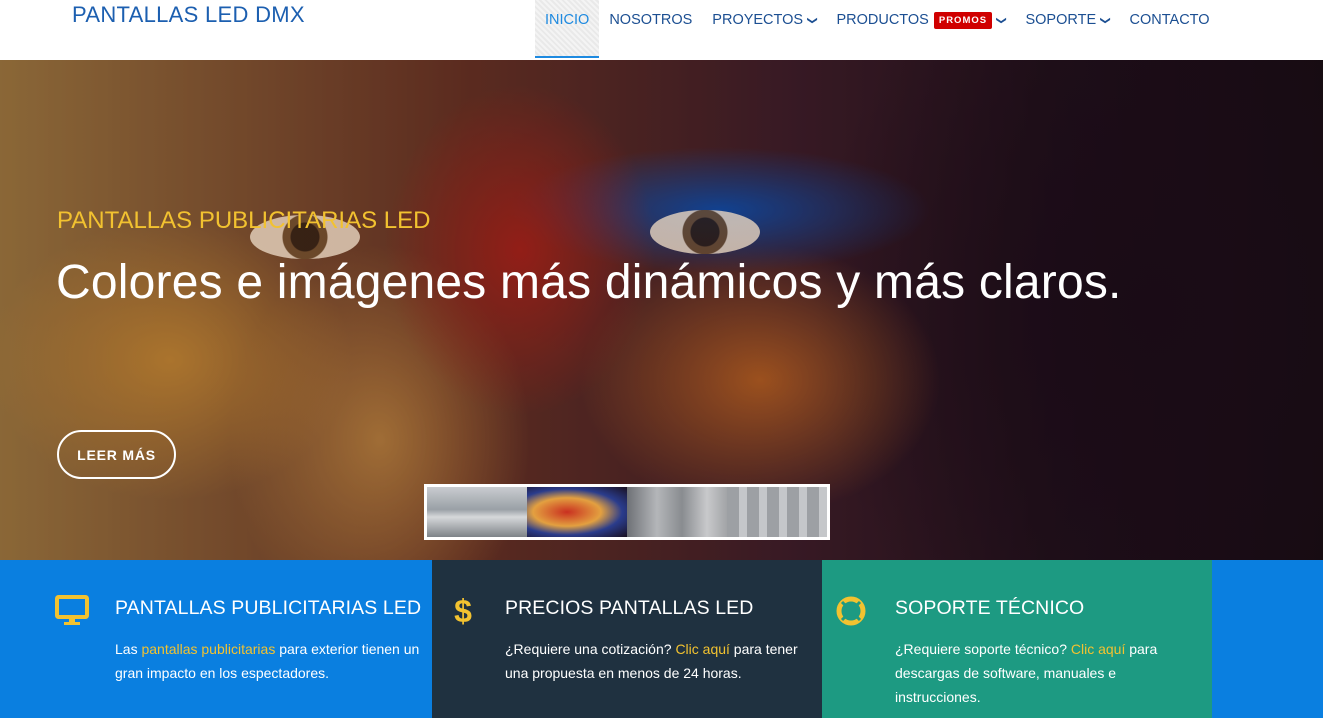 This screenshot has width=1323, height=718. I want to click on slider-thumbnails, so click(627, 512).